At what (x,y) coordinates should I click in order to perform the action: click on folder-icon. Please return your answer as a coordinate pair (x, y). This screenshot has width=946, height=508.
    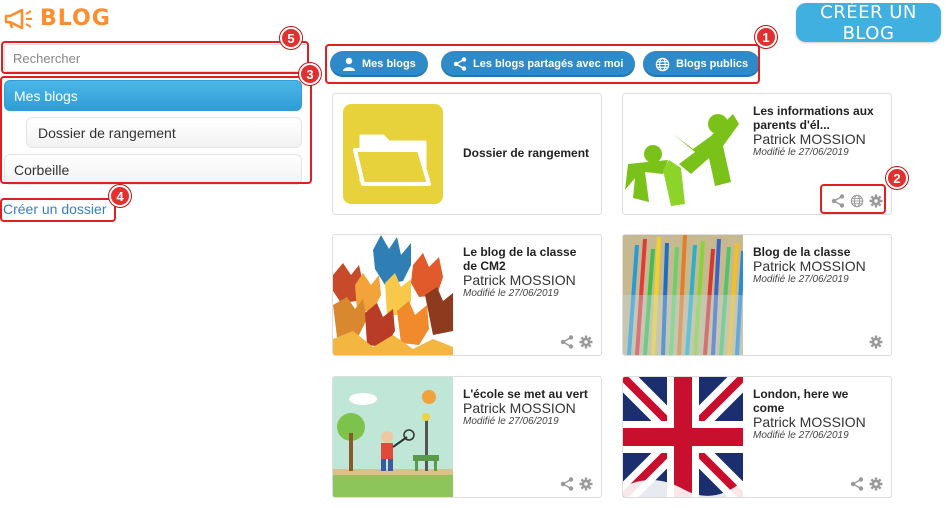
    Looking at the image, I should click on (393, 154).